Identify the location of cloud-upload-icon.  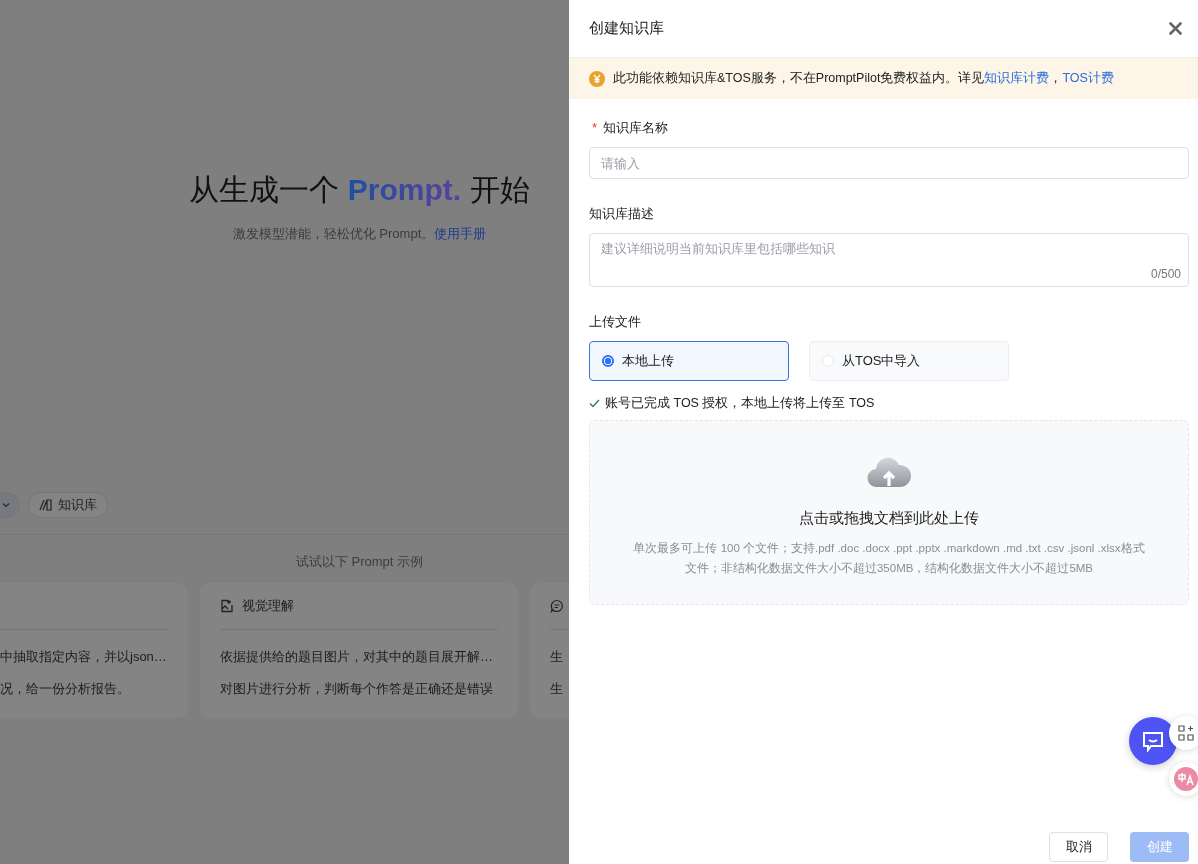
(889, 472).